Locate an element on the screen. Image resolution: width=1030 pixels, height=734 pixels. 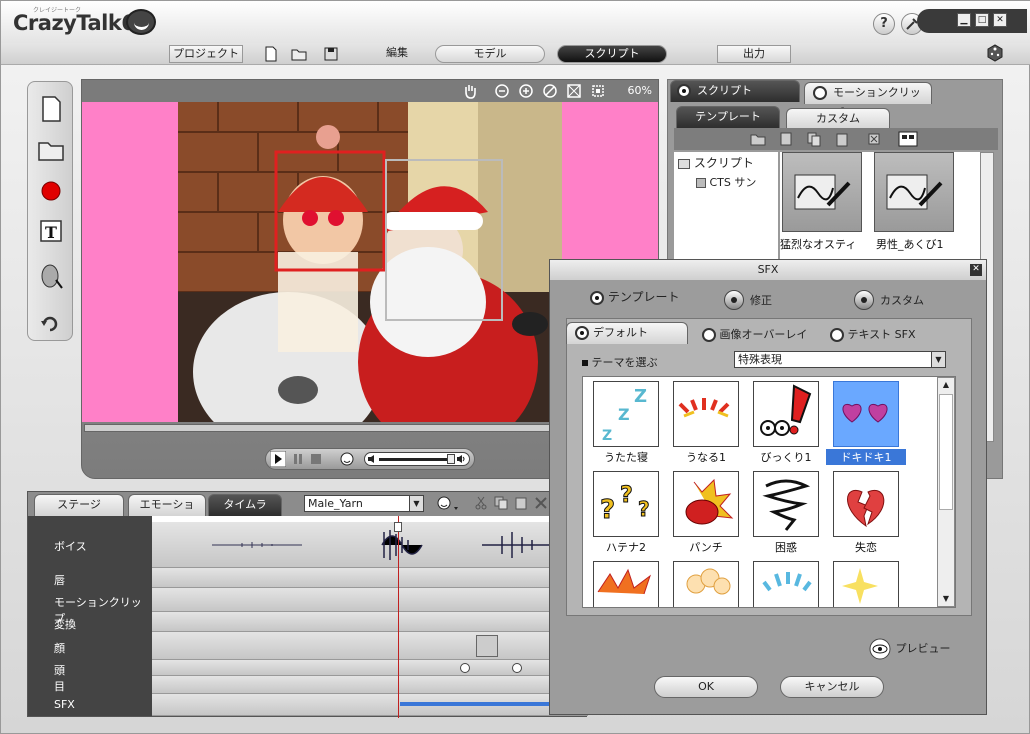
tab-script: スクリプト is located at coordinates (735, 91).